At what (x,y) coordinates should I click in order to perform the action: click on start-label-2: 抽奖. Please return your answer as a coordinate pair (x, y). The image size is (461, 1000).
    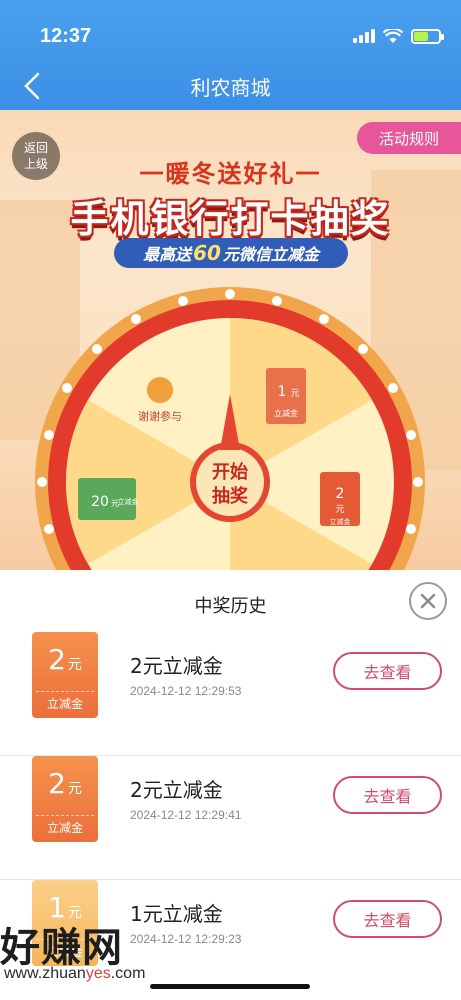
    Looking at the image, I should click on (230, 496).